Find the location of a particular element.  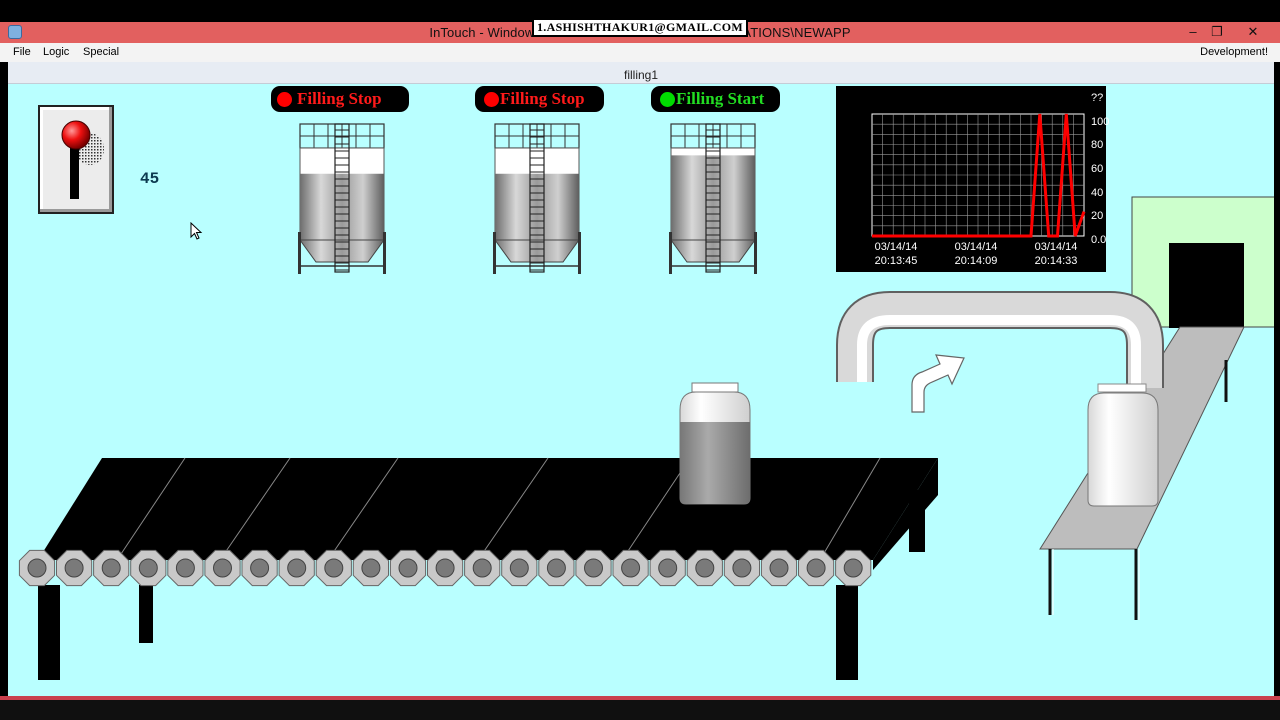

development-link: Development! is located at coordinates (1234, 52).